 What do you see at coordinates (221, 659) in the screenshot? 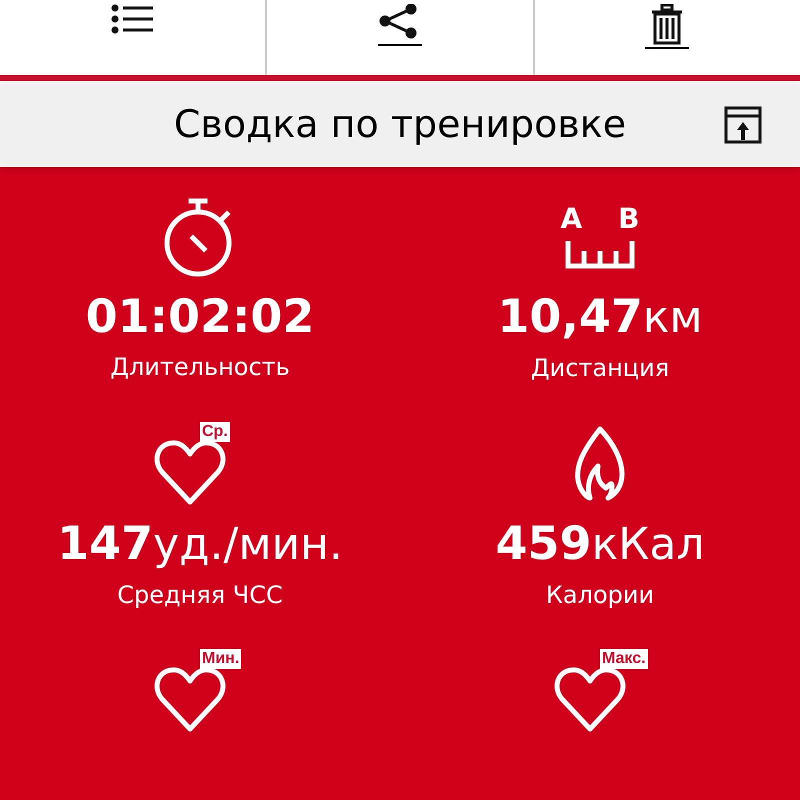
I see `heart-badge: Мин.` at bounding box center [221, 659].